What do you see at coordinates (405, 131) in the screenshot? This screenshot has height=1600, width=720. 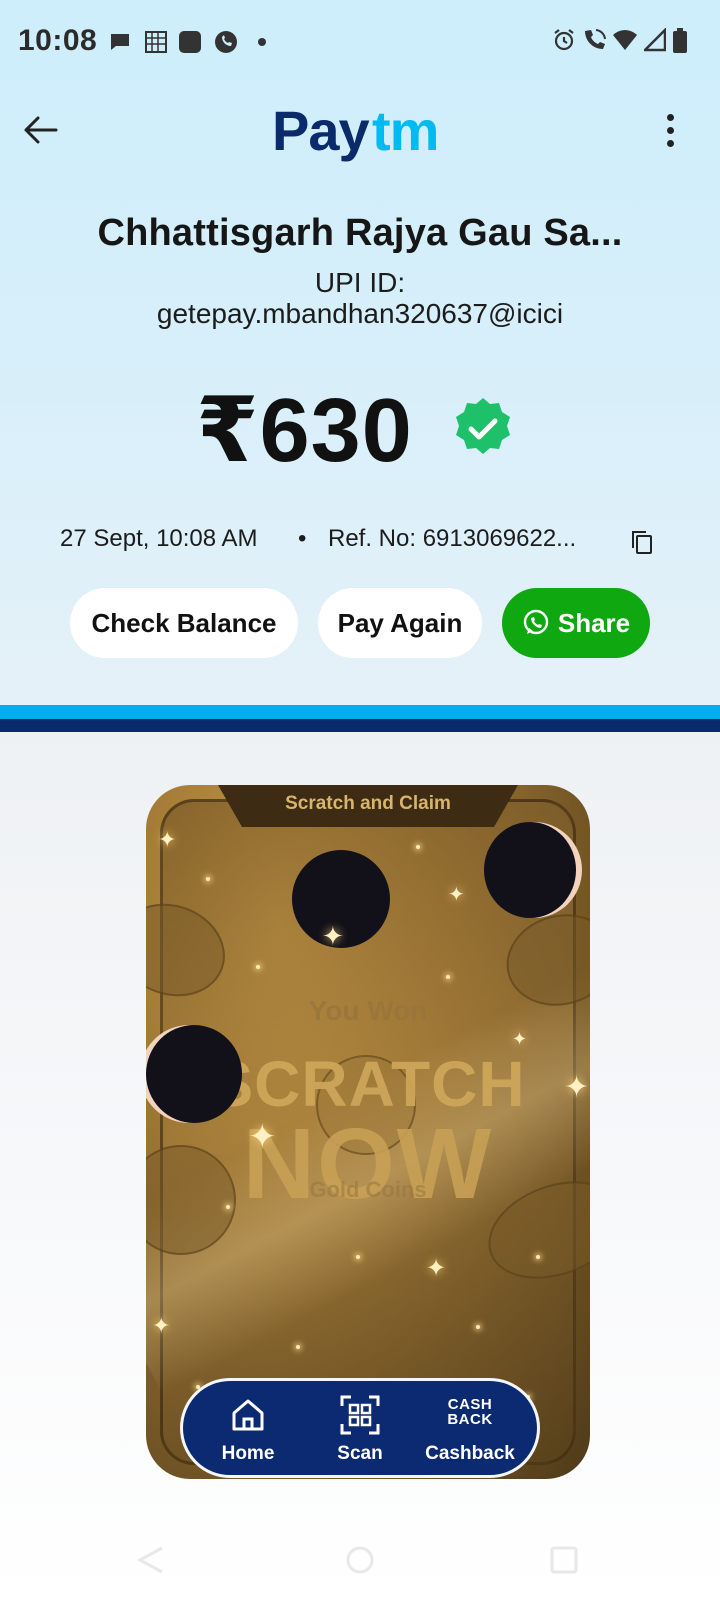 I see `svg-text: tm` at bounding box center [405, 131].